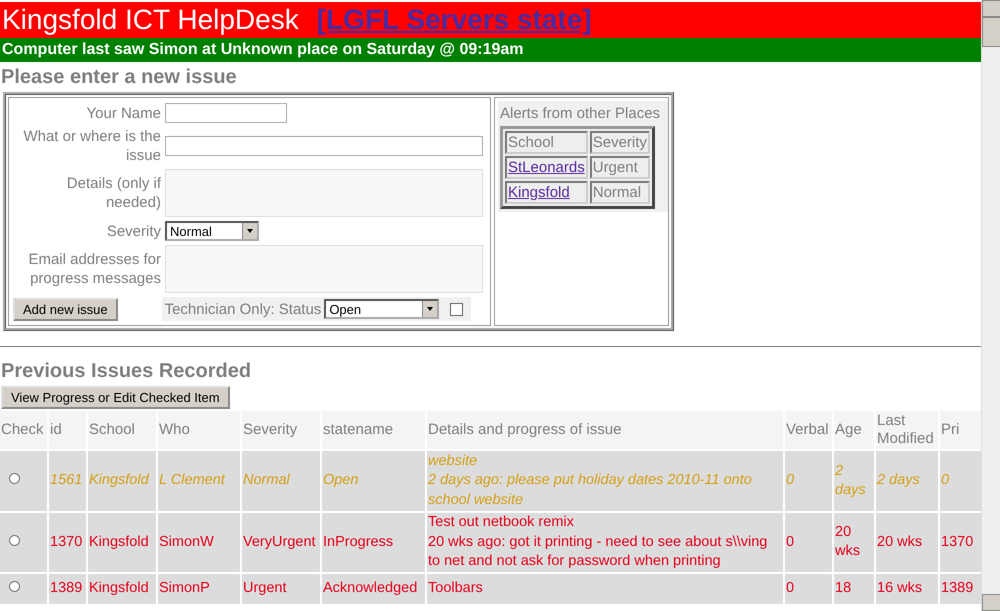  What do you see at coordinates (373, 589) in the screenshot?
I see `table-cell: Acknowledged` at bounding box center [373, 589].